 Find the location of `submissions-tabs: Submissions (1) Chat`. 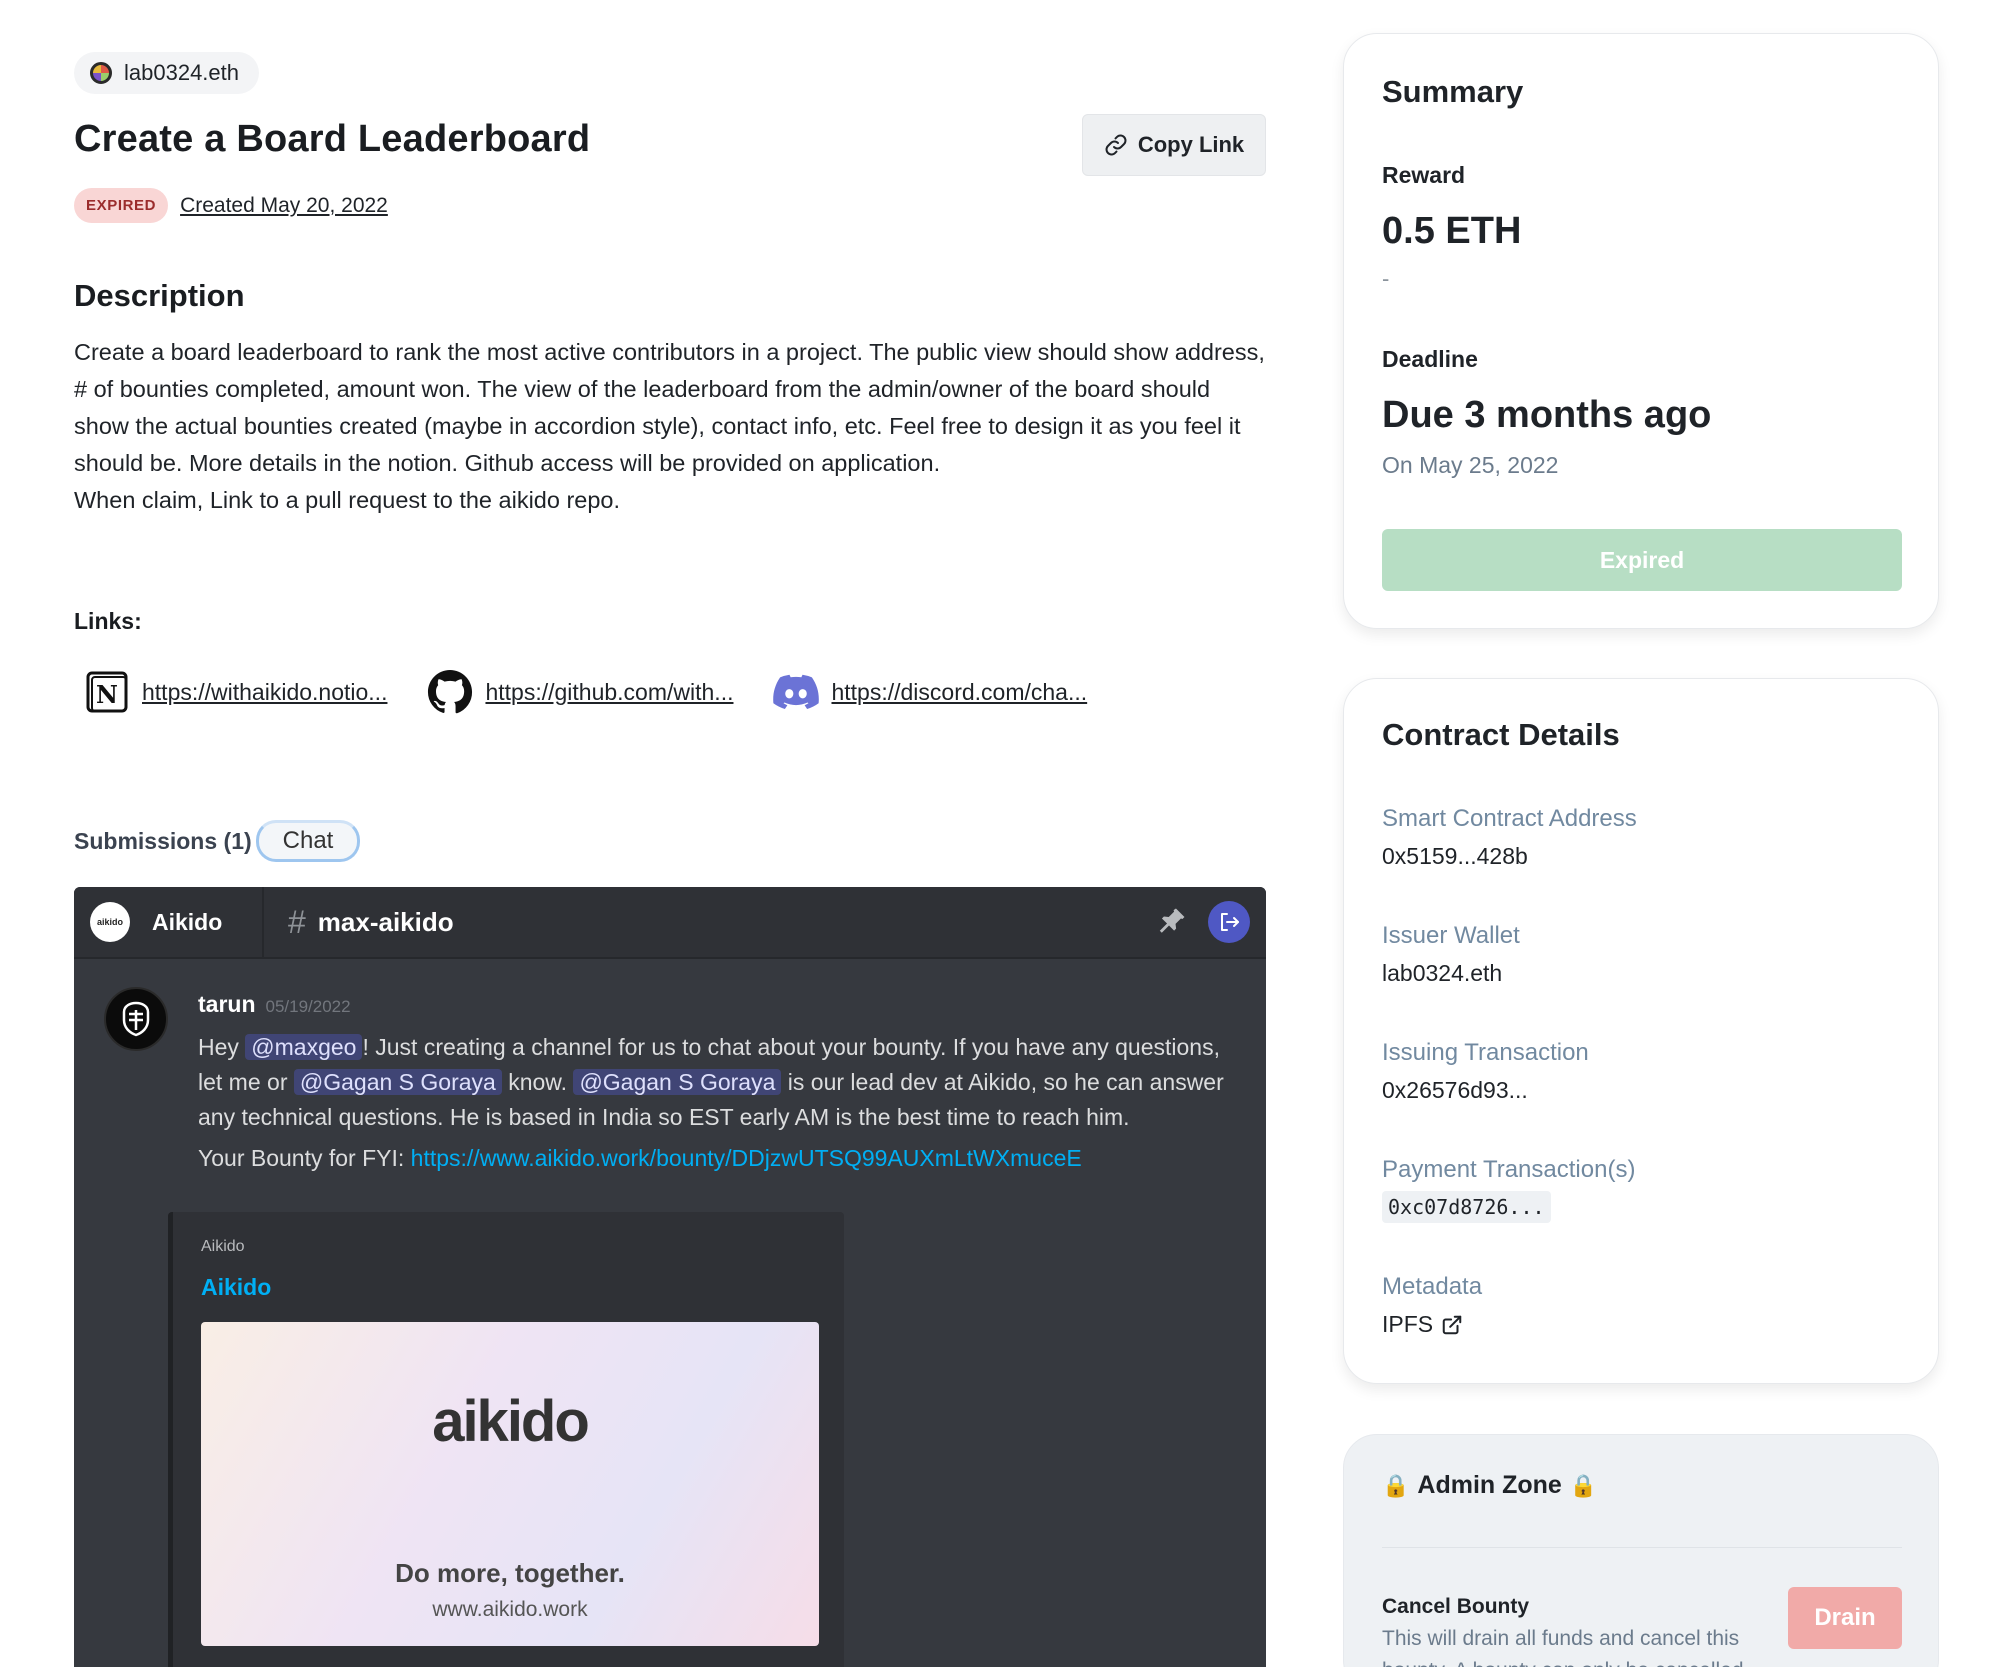

submissions-tabs: Submissions (1) Chat is located at coordinates (217, 841).